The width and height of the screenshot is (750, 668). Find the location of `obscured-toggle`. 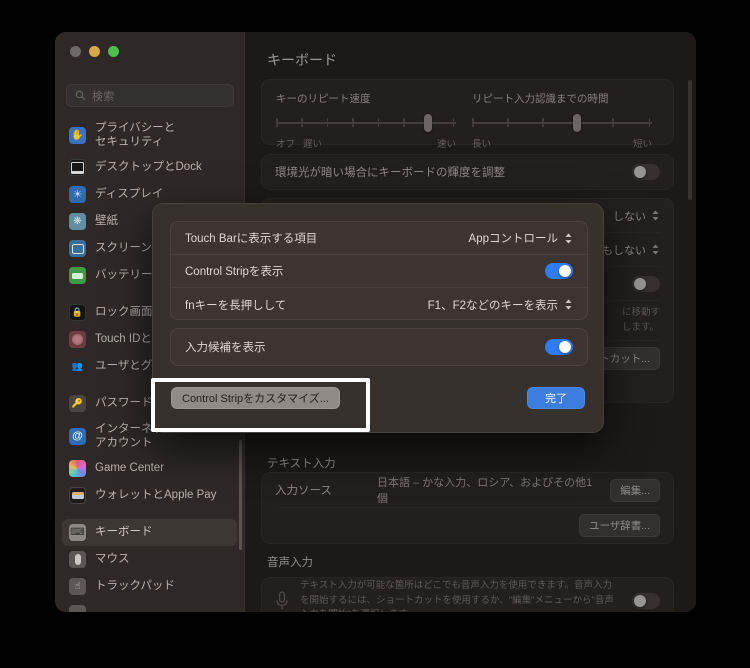

obscured-toggle is located at coordinates (646, 283).